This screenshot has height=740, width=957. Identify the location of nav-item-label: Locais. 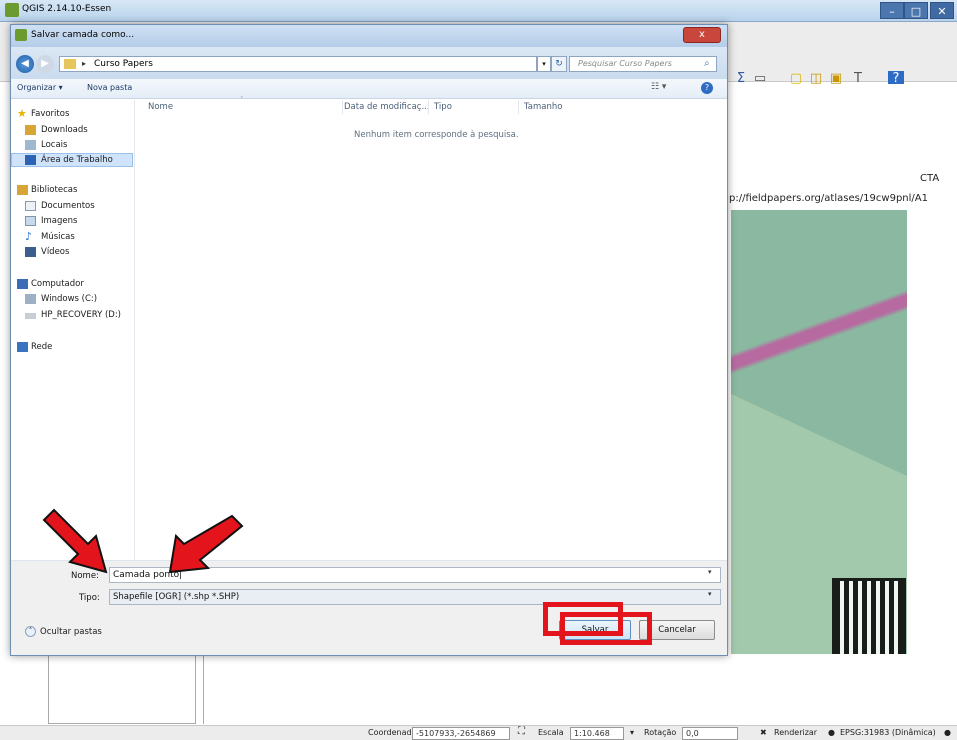
(54, 145).